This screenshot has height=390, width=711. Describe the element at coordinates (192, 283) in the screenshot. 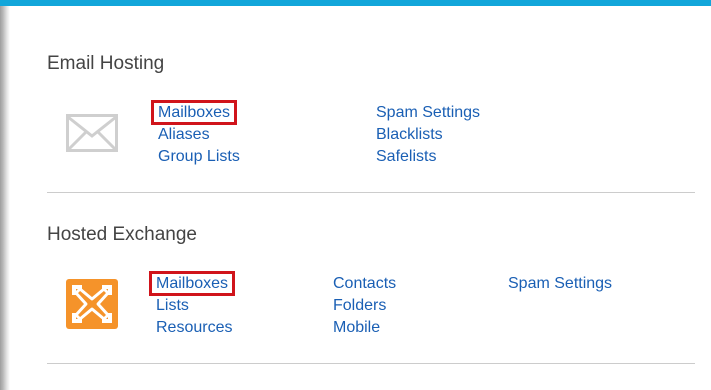

I see `hosted-exchange-mailboxes-link: Mailboxes` at that location.